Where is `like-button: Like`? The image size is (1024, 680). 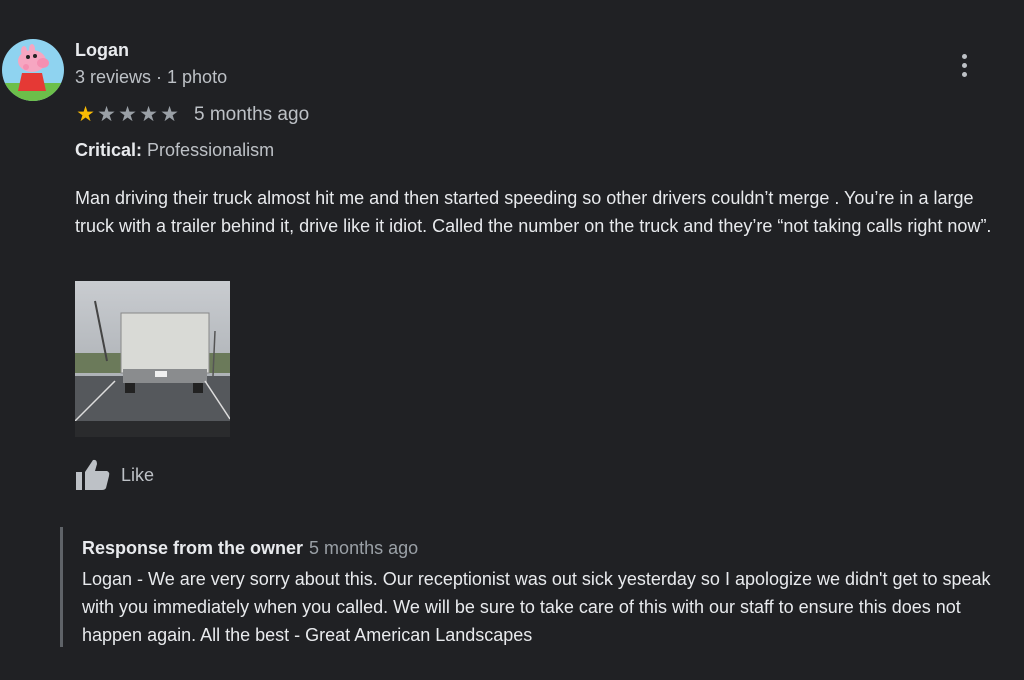
like-button: Like is located at coordinates (114, 475).